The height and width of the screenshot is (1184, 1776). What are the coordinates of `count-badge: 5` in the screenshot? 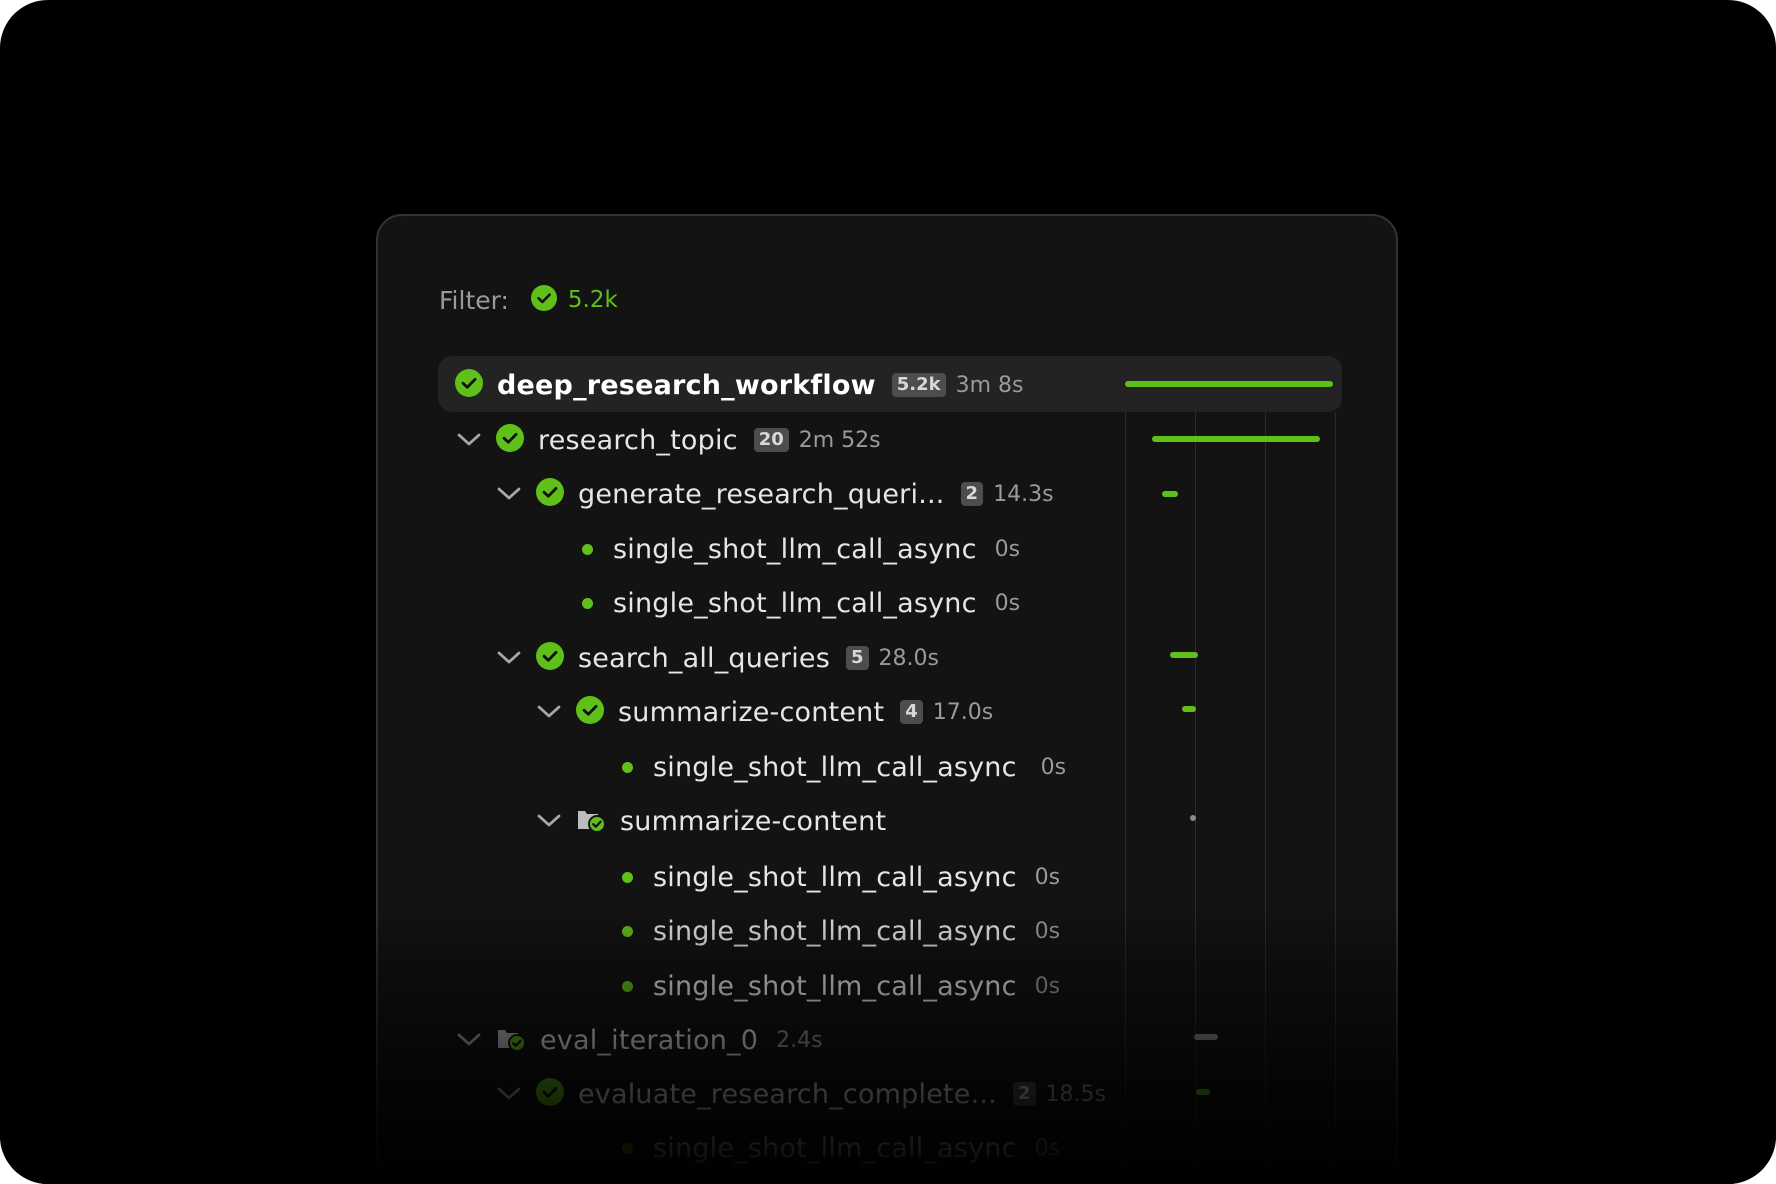 It's located at (857, 658).